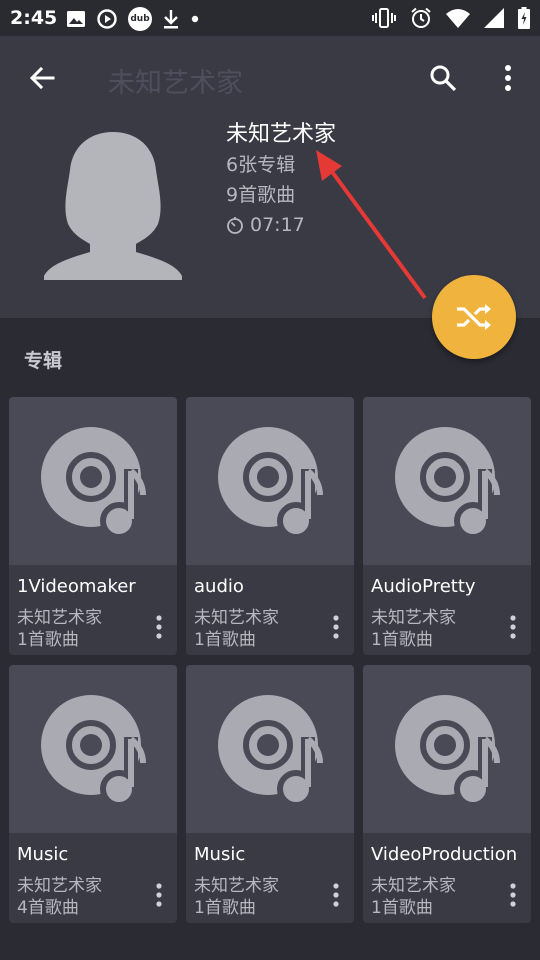  I want to click on vibrate-icon, so click(384, 18).